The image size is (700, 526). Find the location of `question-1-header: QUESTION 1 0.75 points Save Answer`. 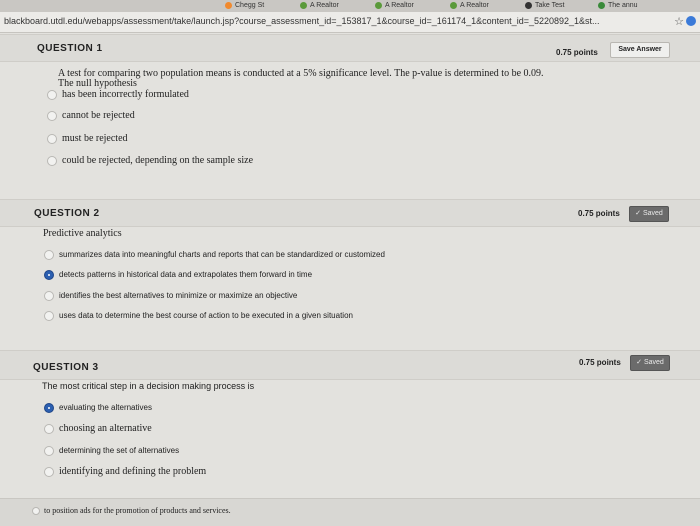

question-1-header: QUESTION 1 0.75 points Save Answer is located at coordinates (350, 48).